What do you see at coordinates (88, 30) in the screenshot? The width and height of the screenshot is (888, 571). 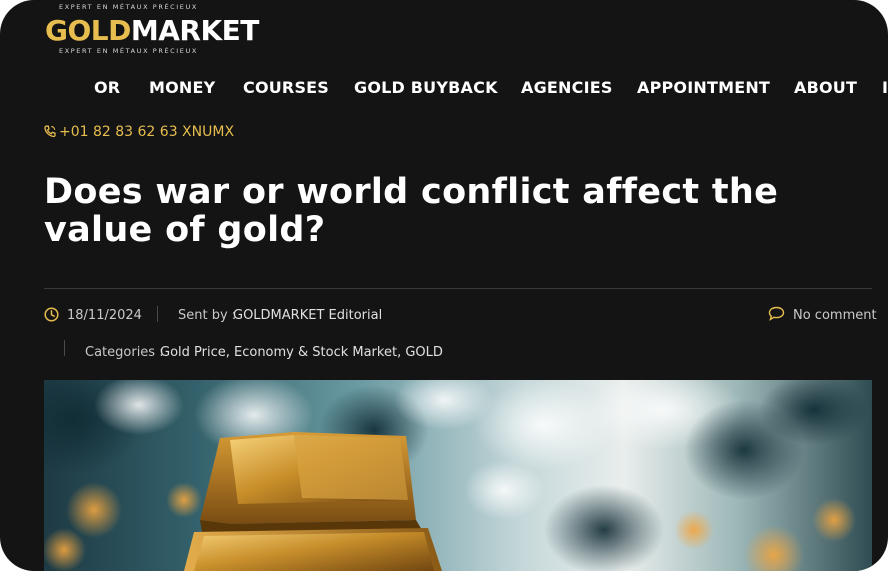 I see `logo-word-gold: GOLD` at bounding box center [88, 30].